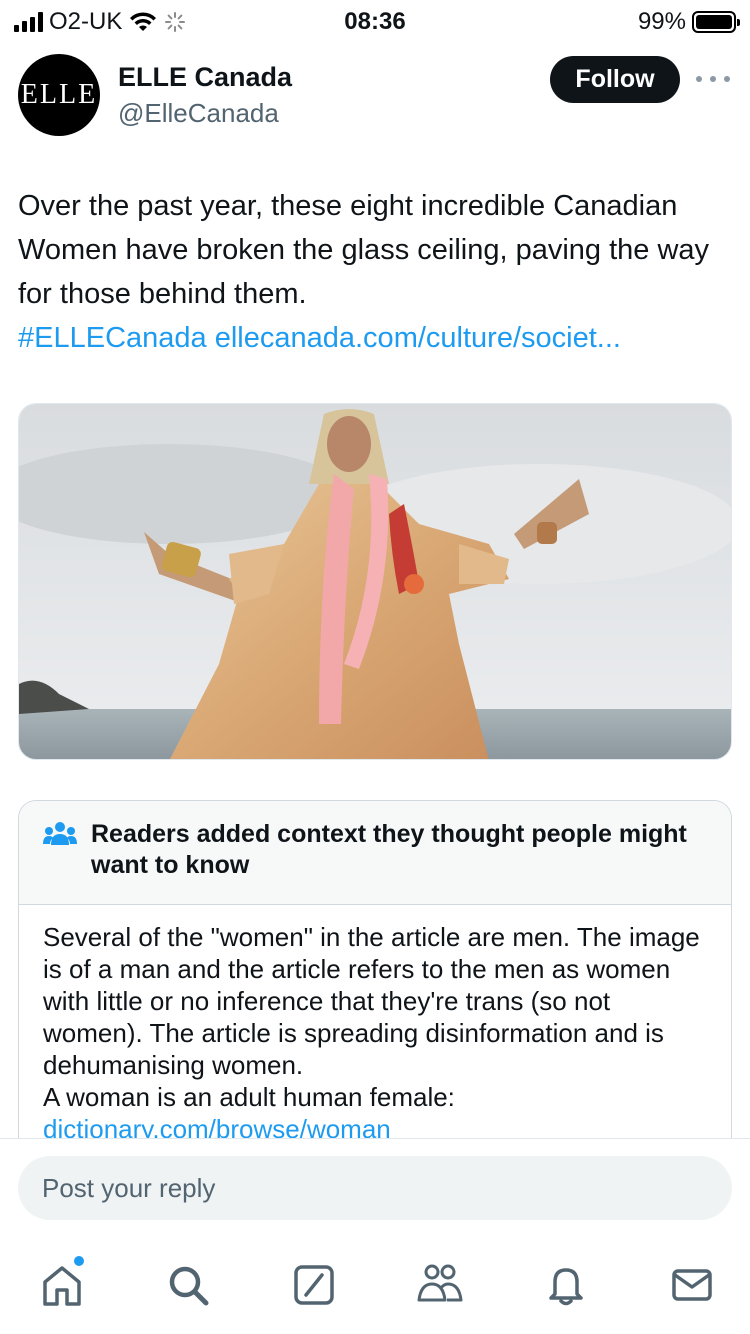  What do you see at coordinates (79, 1261) in the screenshot?
I see `home-notification-dot` at bounding box center [79, 1261].